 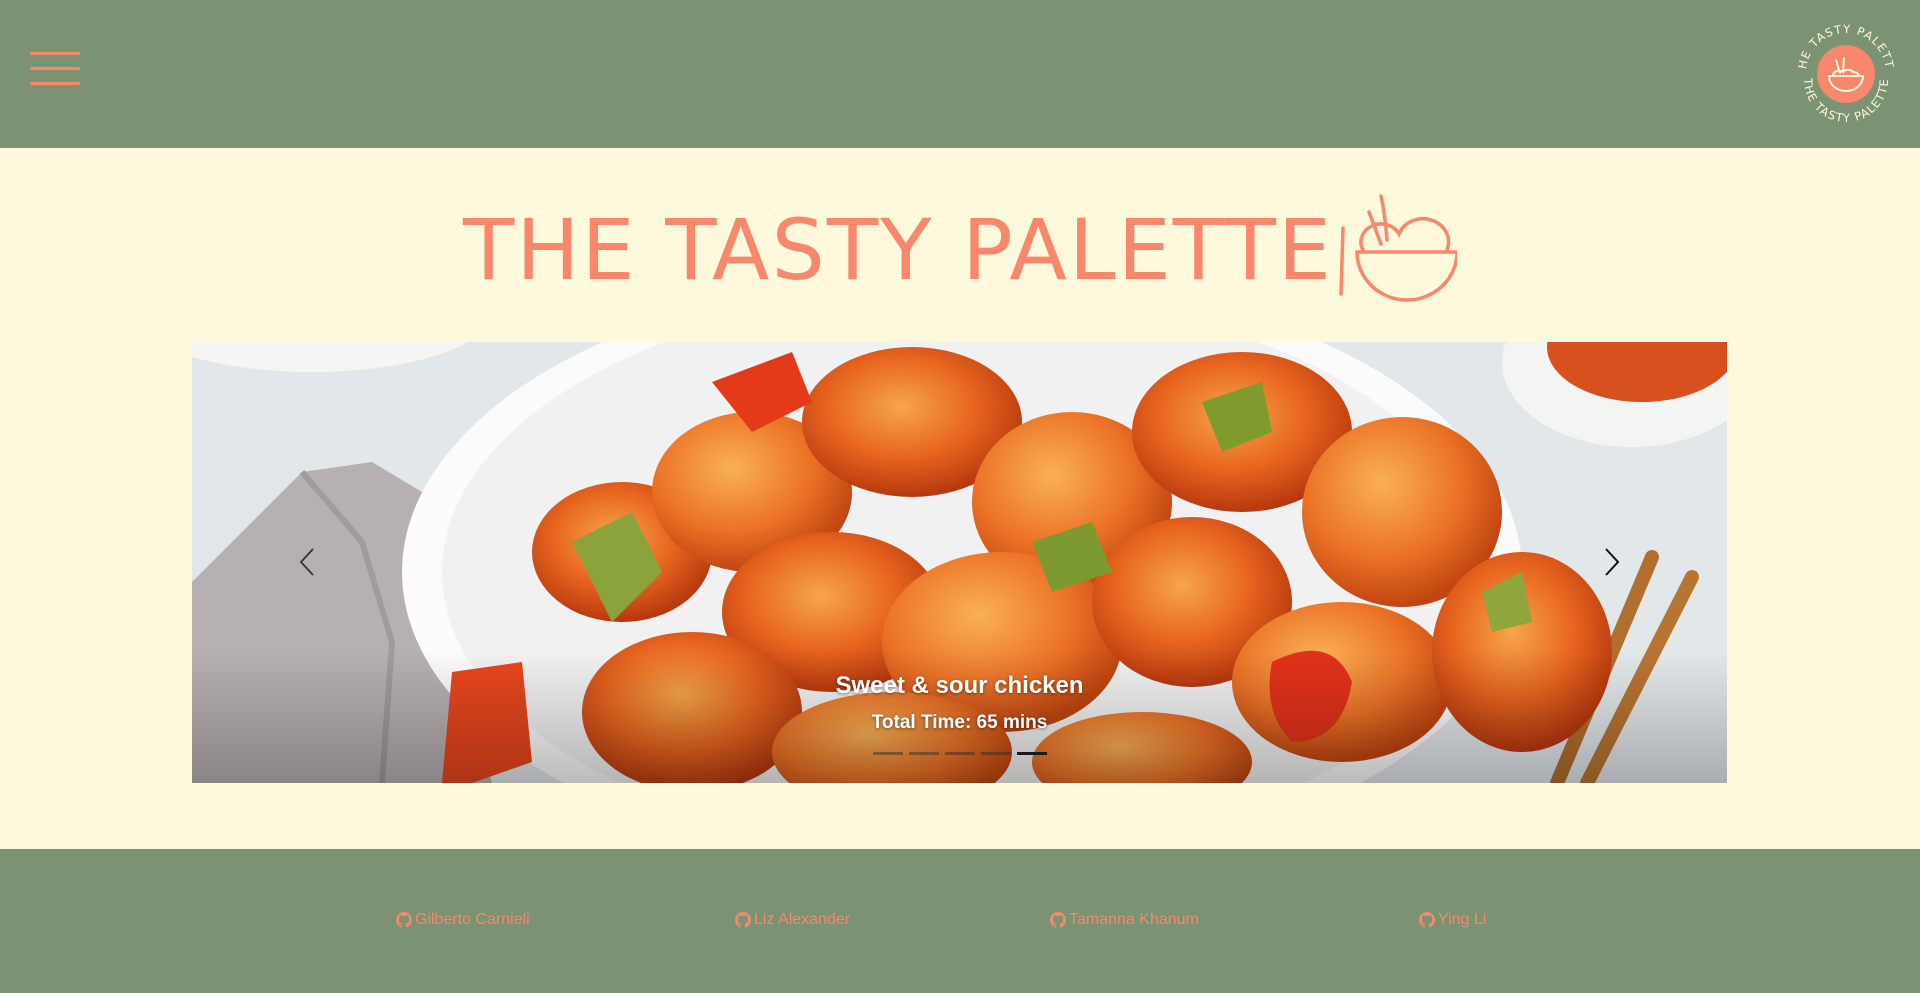 What do you see at coordinates (1398, 248) in the screenshot?
I see `bowl-with-chopsticks-icon` at bounding box center [1398, 248].